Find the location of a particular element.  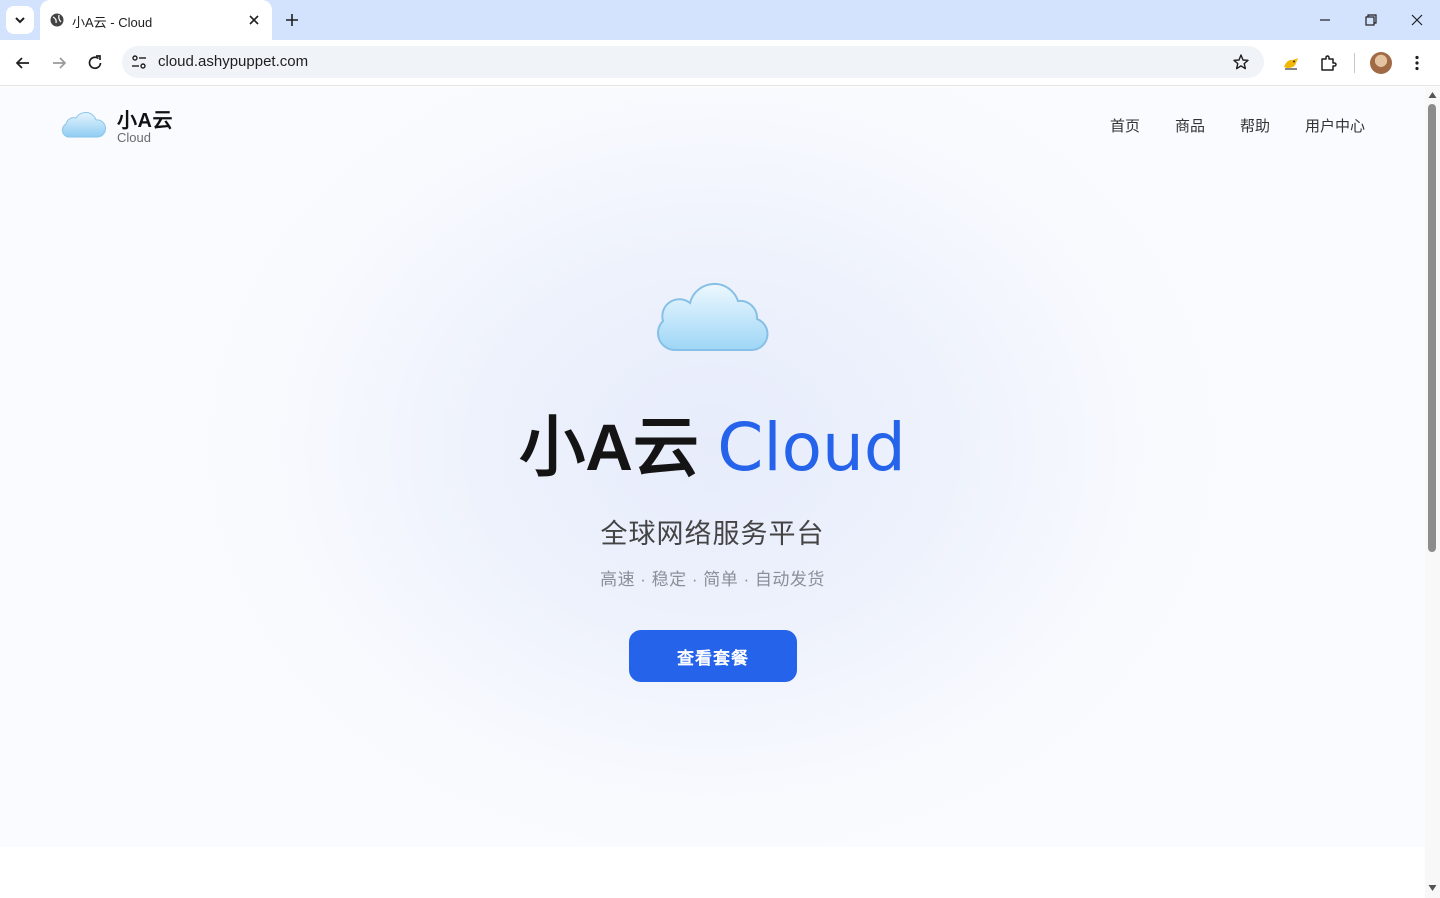

close-icon is located at coordinates (254, 20).